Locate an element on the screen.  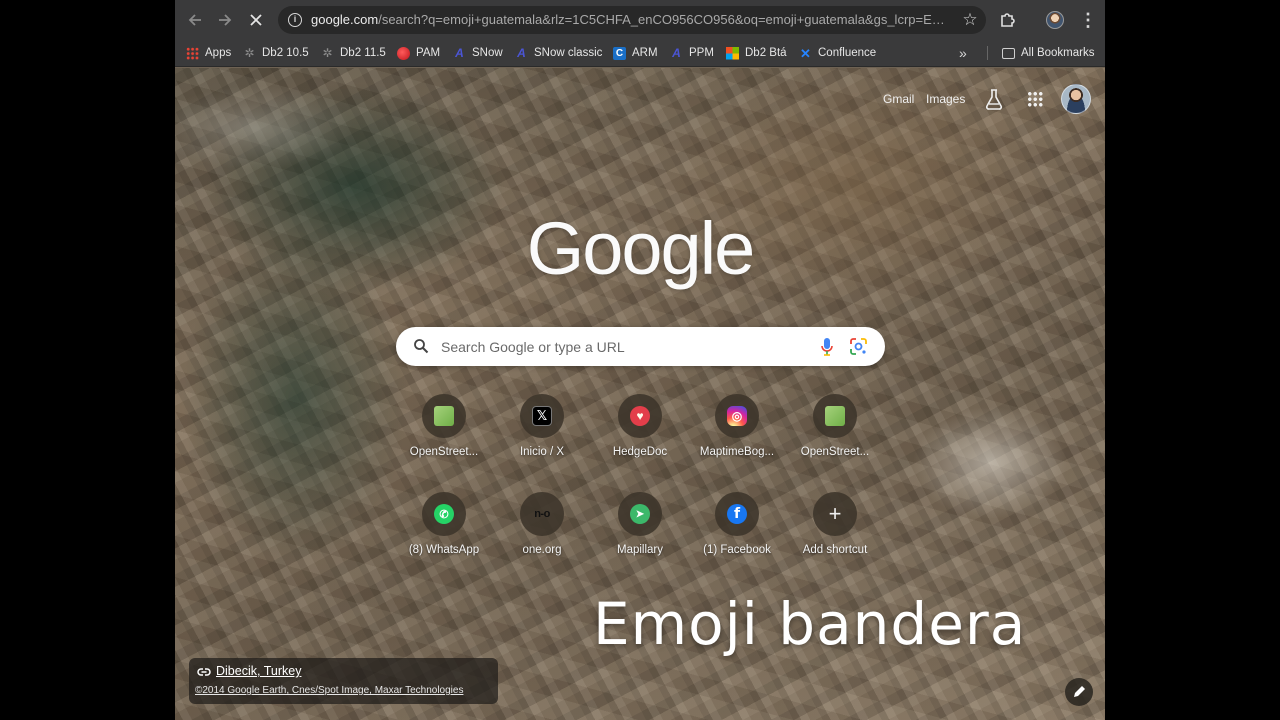
close-icon is located at coordinates (256, 20).